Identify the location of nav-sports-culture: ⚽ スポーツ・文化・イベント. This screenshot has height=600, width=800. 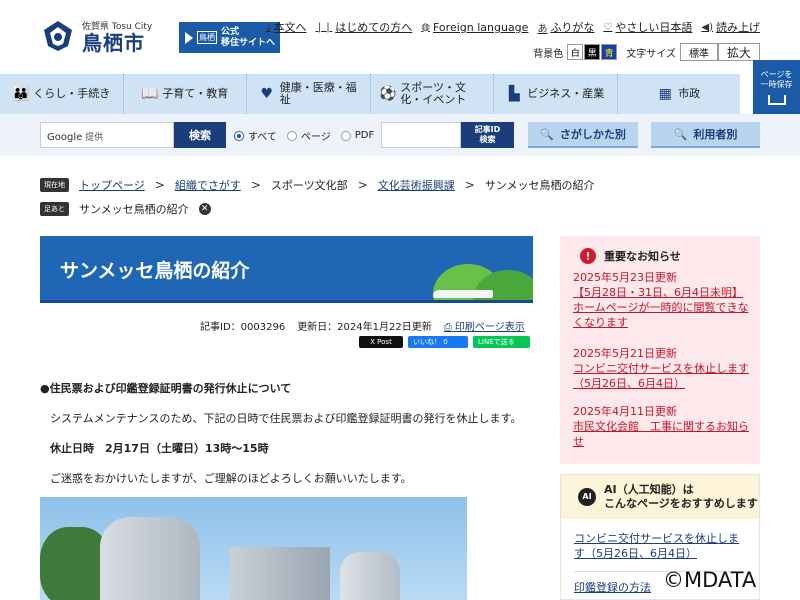
(432, 94).